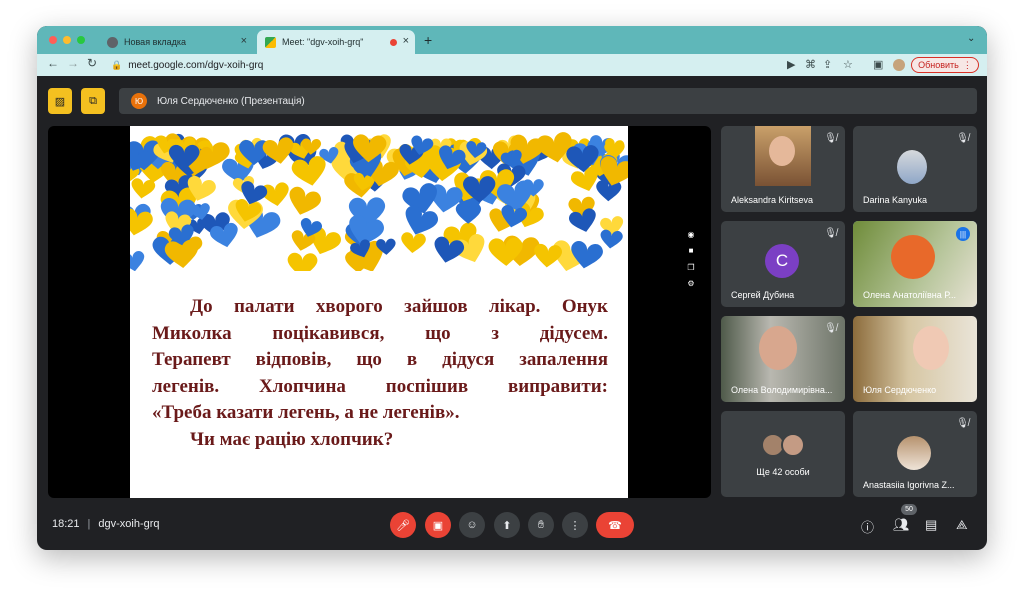 This screenshot has width=1024, height=600. I want to click on stop-presenting-icon: ▨, so click(60, 101).